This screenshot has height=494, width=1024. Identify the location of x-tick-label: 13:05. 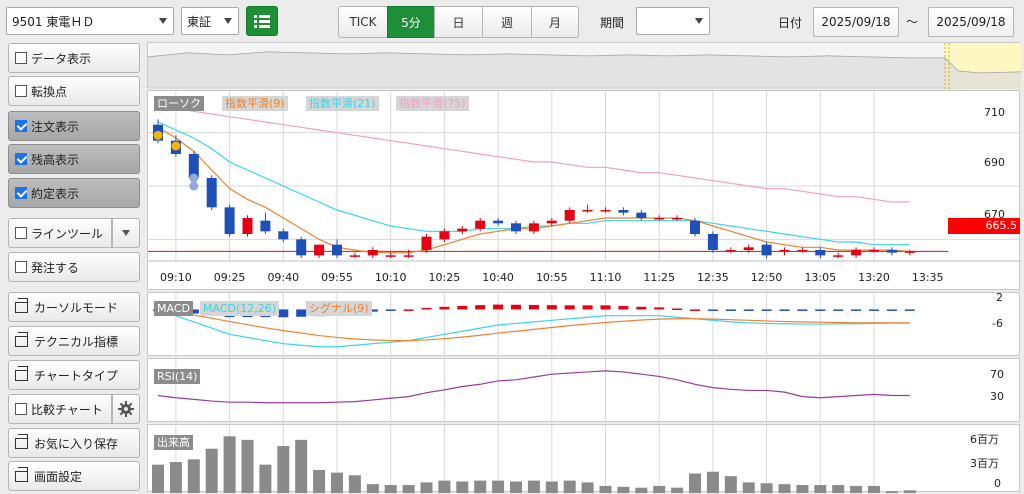
(820, 277).